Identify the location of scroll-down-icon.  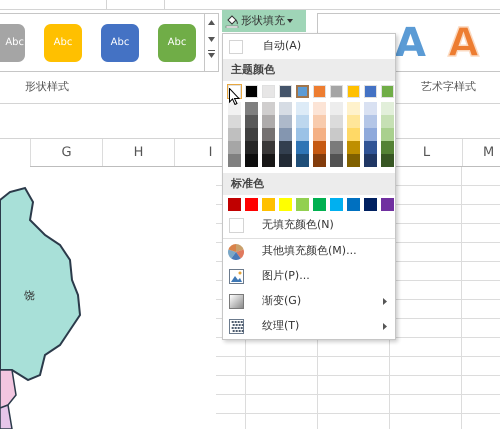
(211, 39).